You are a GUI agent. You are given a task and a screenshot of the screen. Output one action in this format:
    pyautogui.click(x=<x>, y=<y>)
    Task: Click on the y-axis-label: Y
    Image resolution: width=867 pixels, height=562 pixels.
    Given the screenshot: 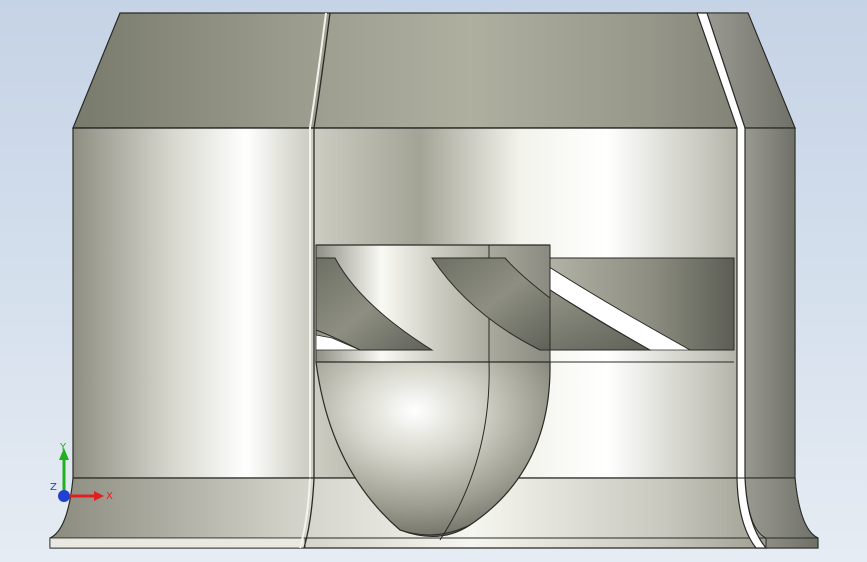 What is the action you would take?
    pyautogui.click(x=63, y=447)
    